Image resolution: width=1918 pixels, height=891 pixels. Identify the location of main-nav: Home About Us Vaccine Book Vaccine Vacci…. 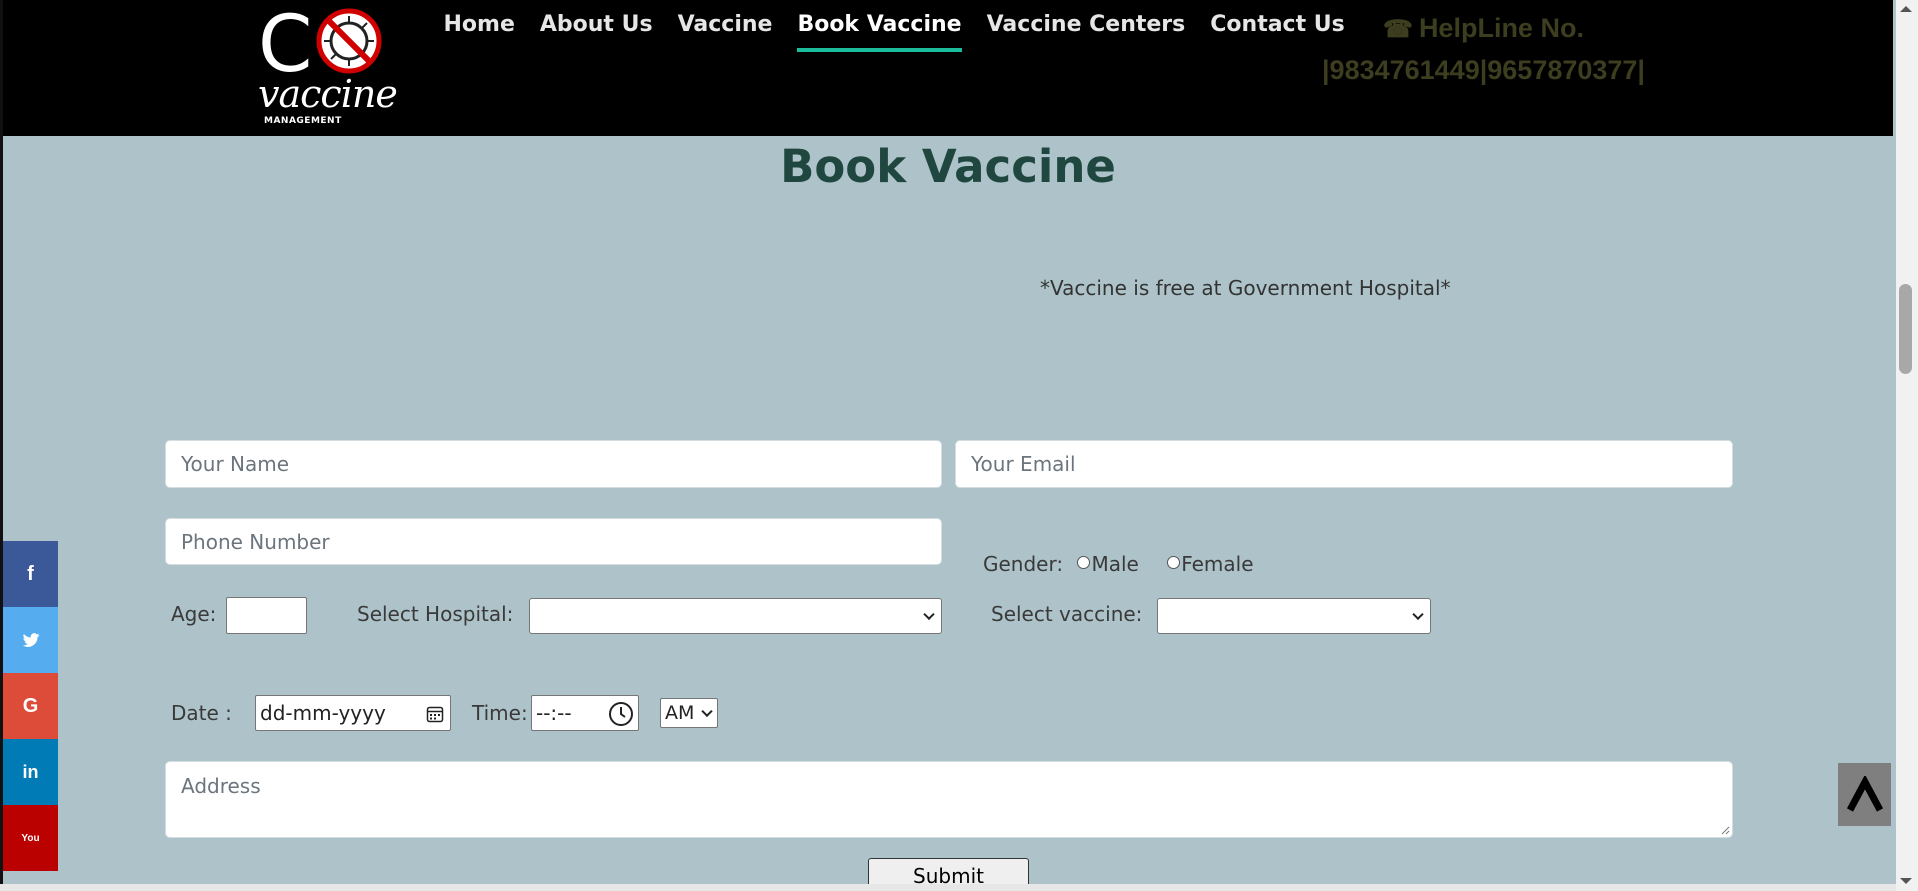
(894, 31).